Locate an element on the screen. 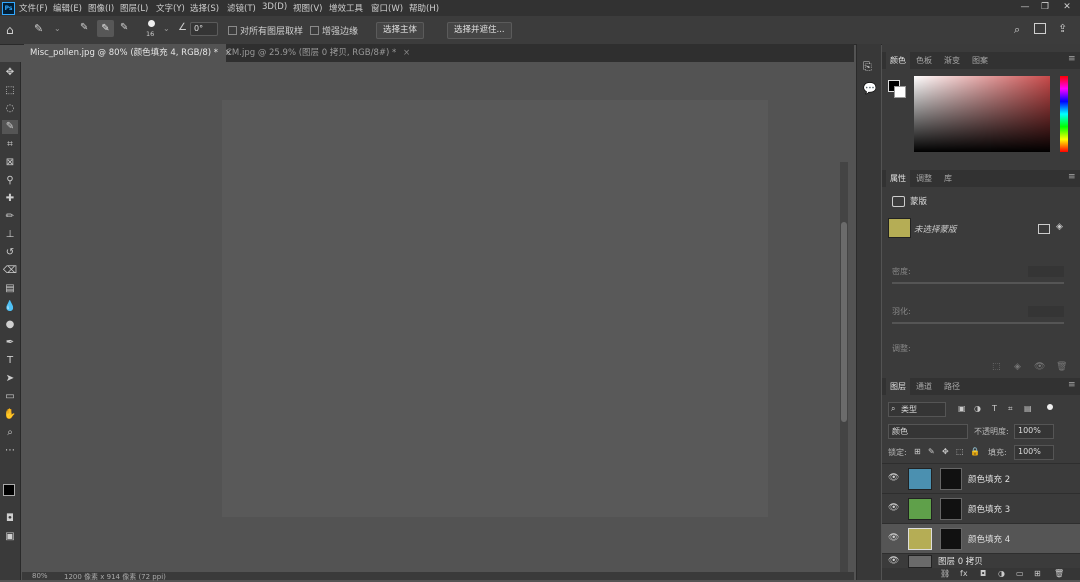 The height and width of the screenshot is (582, 1080). color-picker-field is located at coordinates (982, 114).